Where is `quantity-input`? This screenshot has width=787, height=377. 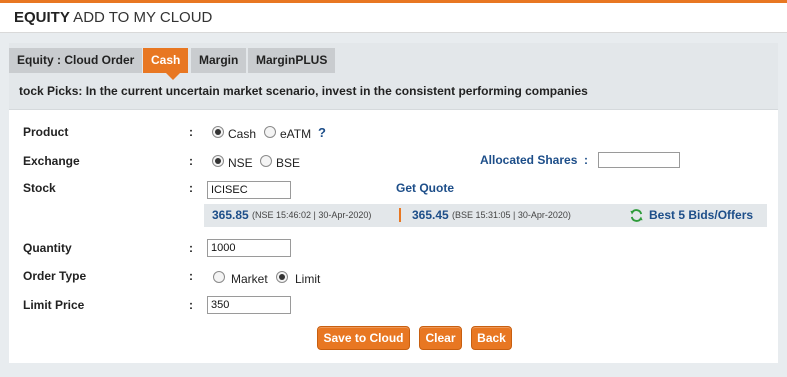
quantity-input is located at coordinates (249, 248).